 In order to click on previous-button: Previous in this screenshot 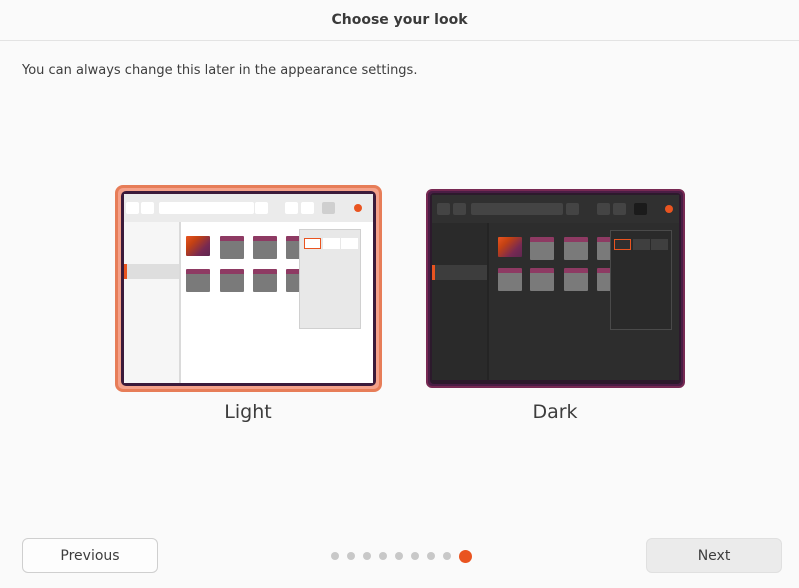, I will do `click(90, 555)`.